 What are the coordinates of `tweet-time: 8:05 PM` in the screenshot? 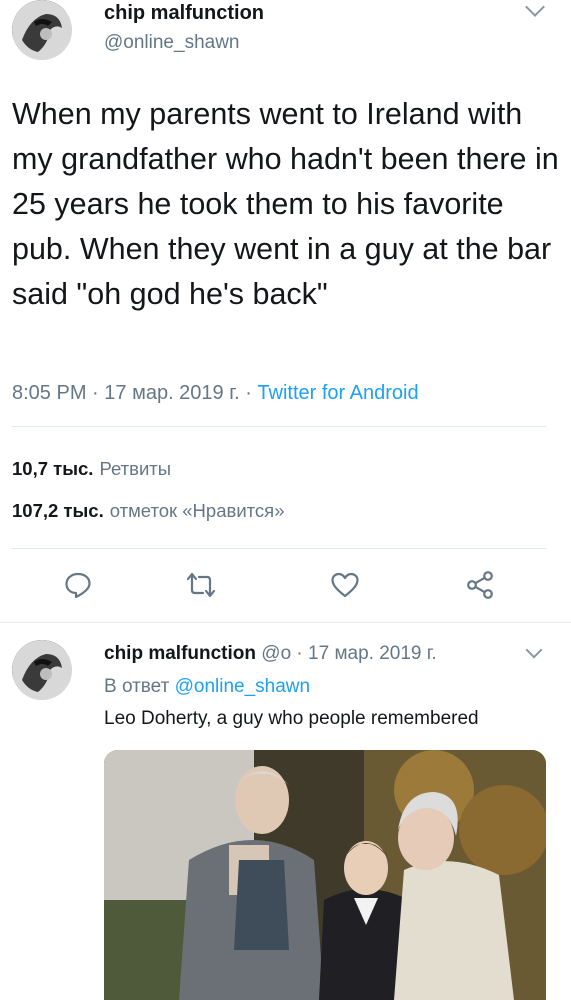 It's located at (49, 393).